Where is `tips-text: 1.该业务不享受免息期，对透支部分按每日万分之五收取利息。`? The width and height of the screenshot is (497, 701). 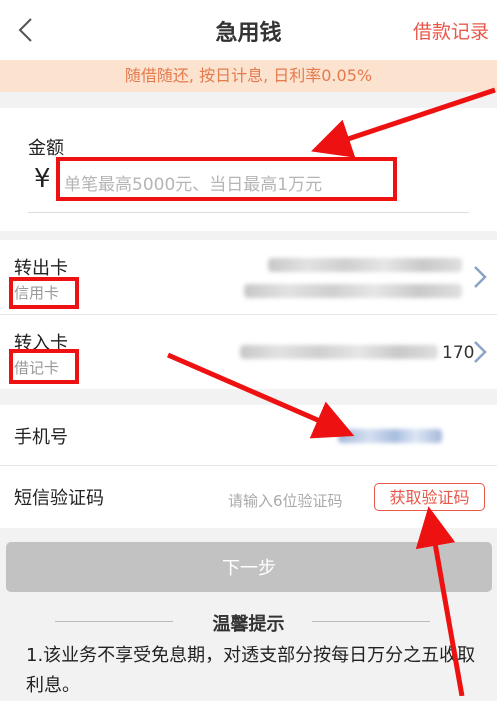
tips-text: 1.该业务不享受免息期，对透支部分按每日万分之五收取利息。 is located at coordinates (251, 670).